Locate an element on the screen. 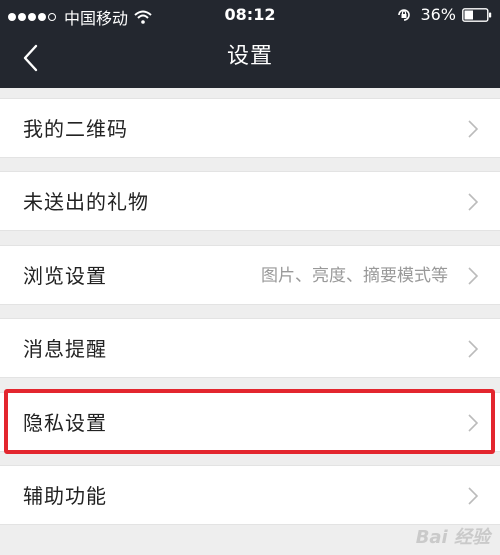  row-label: 我的二维码 is located at coordinates (75, 129).